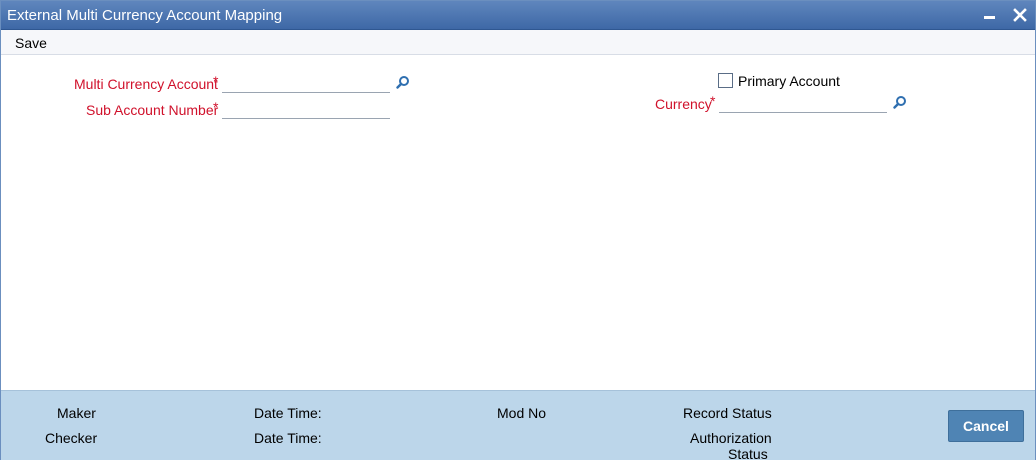 This screenshot has height=460, width=1036. What do you see at coordinates (990, 15) in the screenshot?
I see `minimize-icon` at bounding box center [990, 15].